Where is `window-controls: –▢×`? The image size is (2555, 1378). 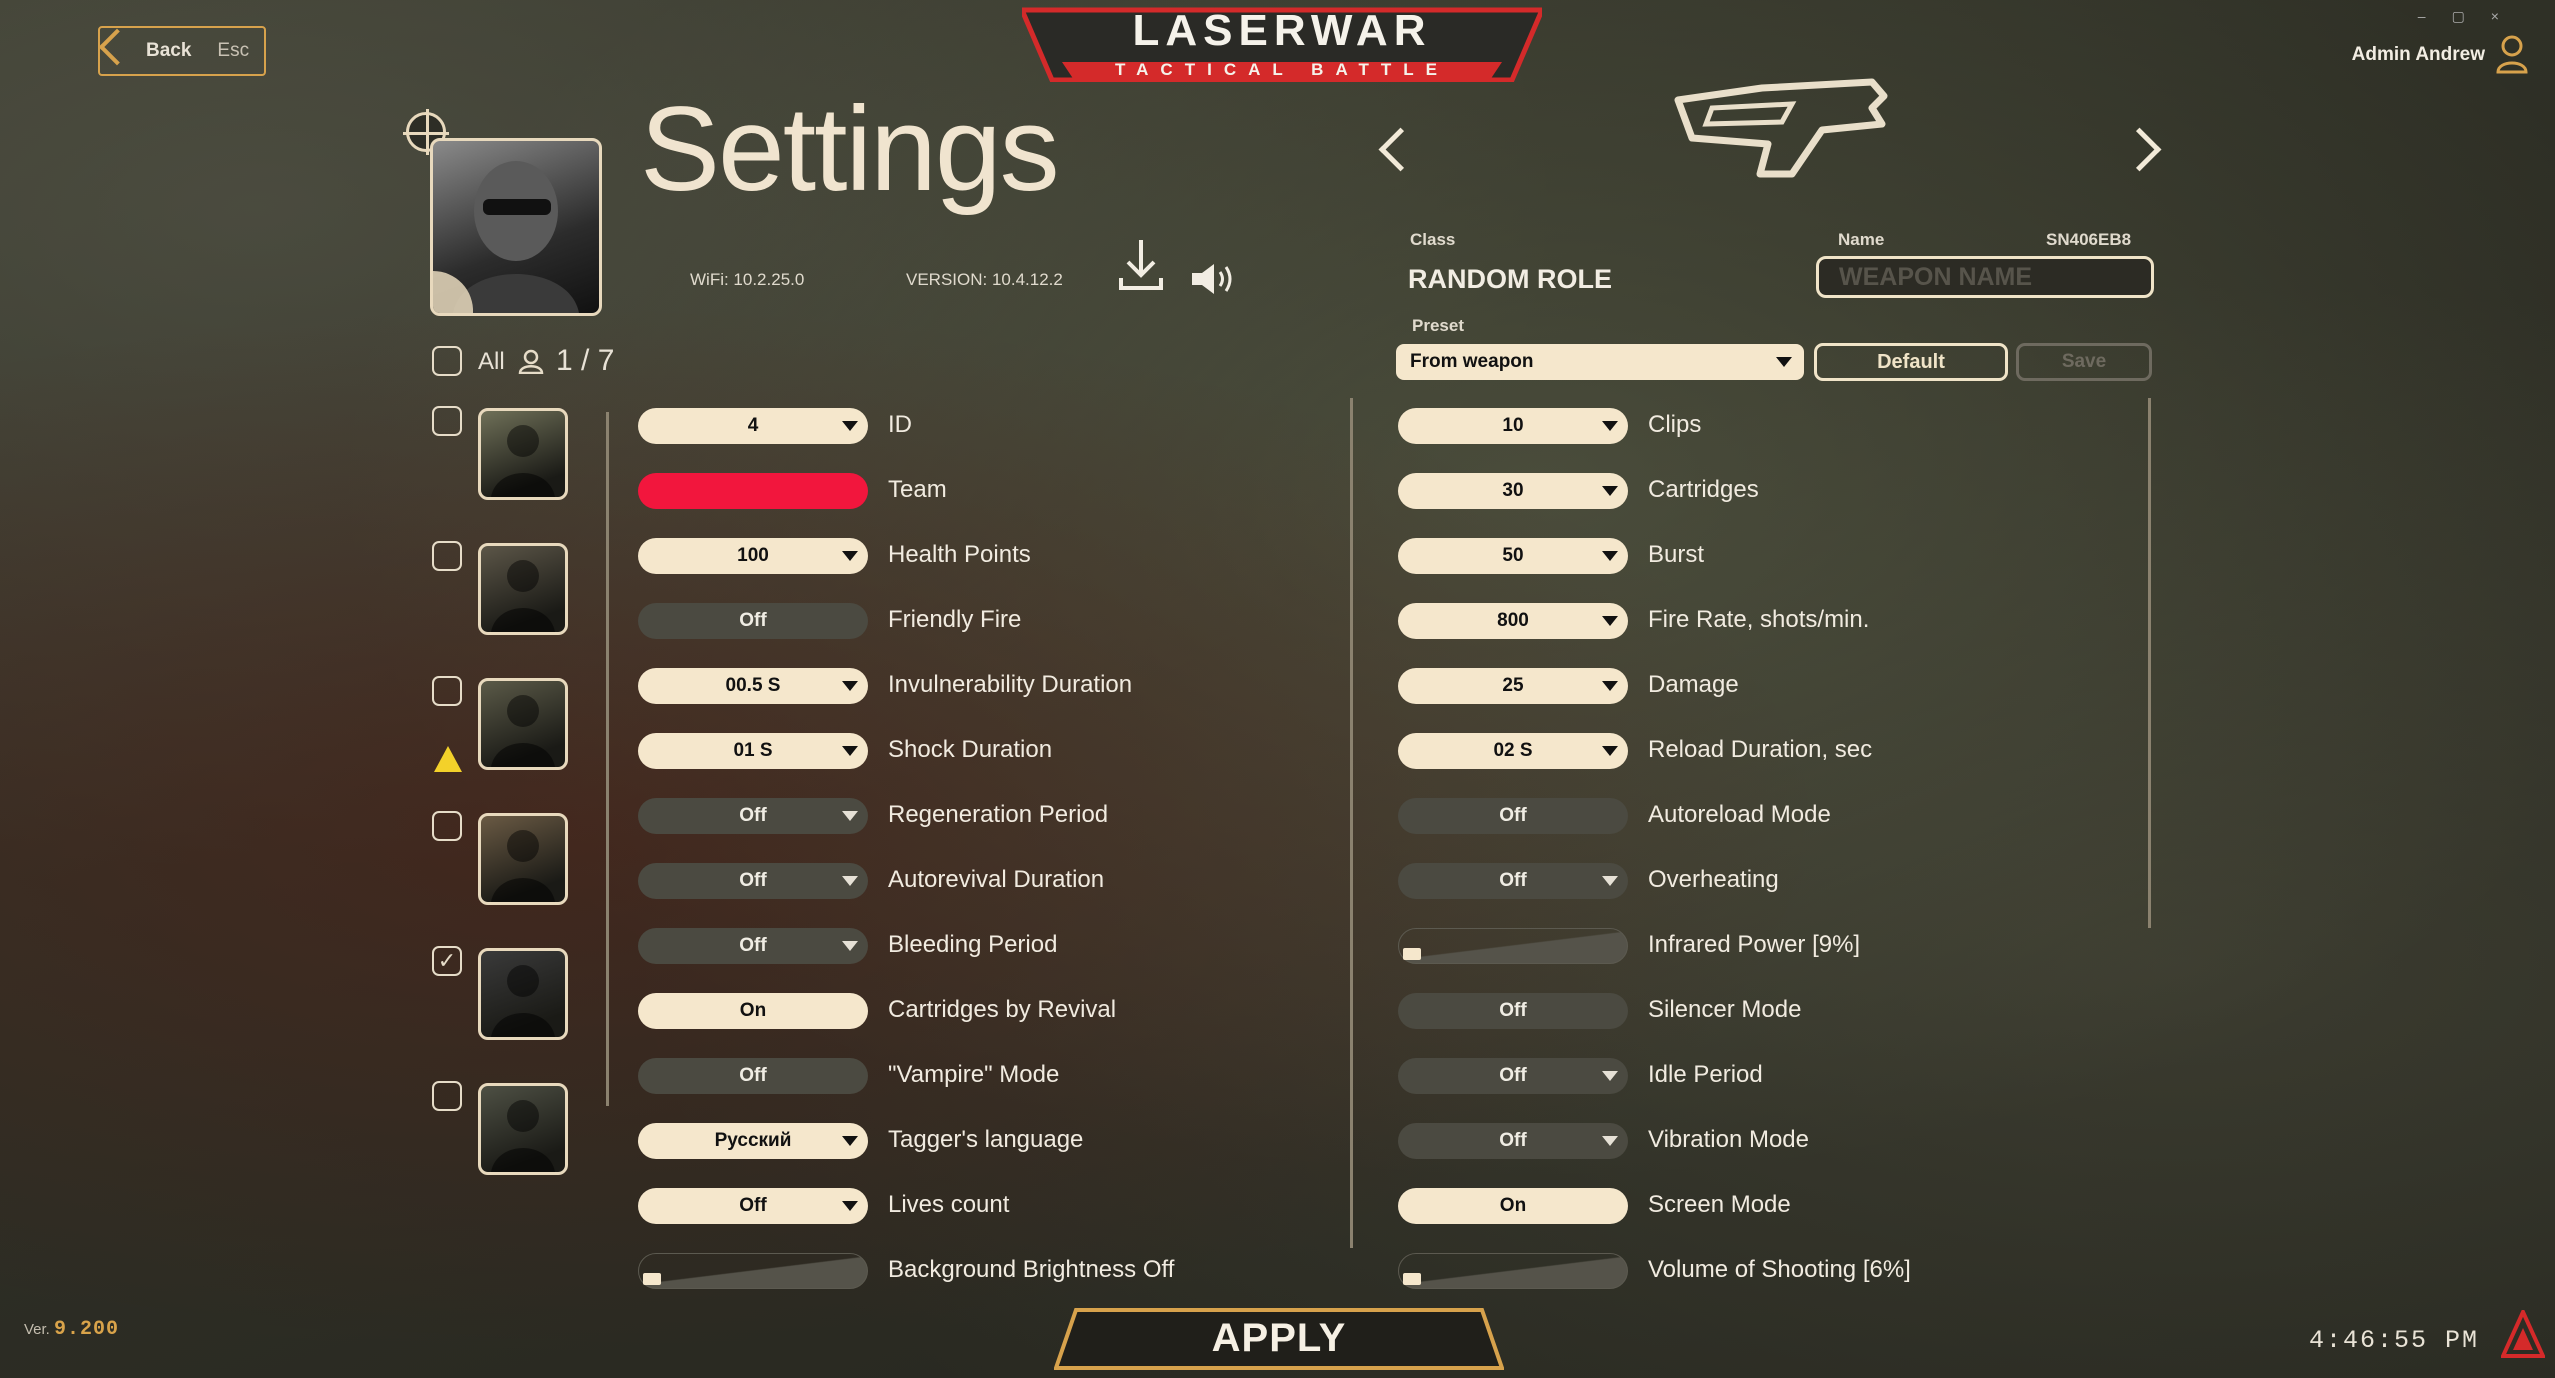
window-controls: –▢× is located at coordinates (2471, 16).